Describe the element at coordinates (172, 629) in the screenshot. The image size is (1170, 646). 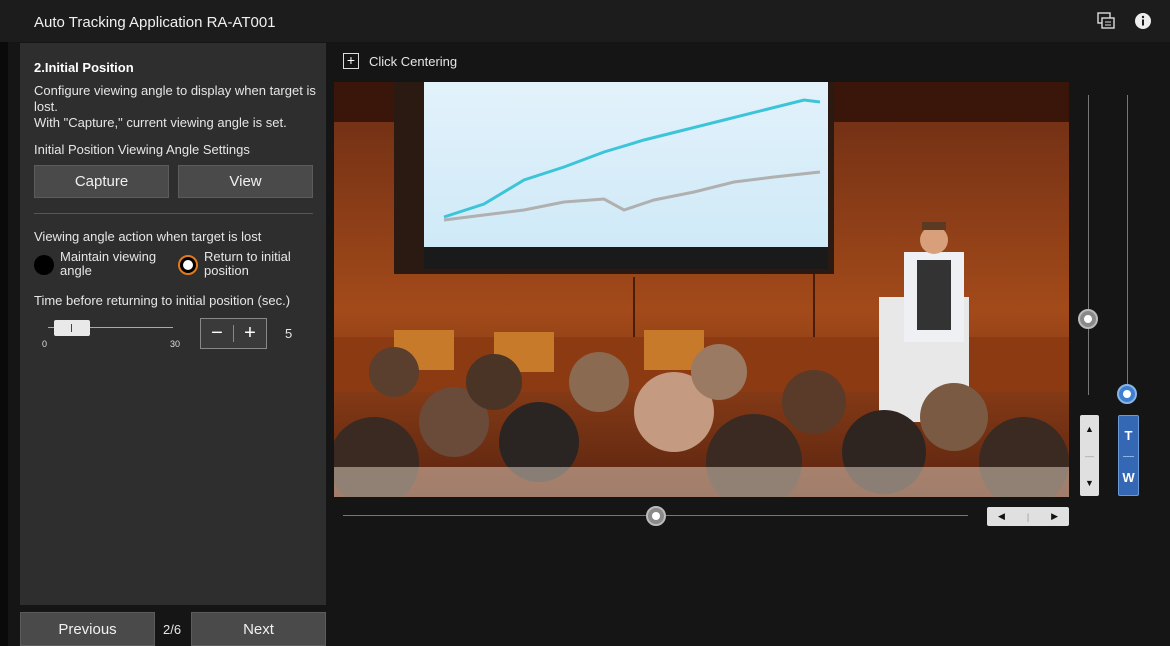
I see `page-indicator: 2/6` at that location.